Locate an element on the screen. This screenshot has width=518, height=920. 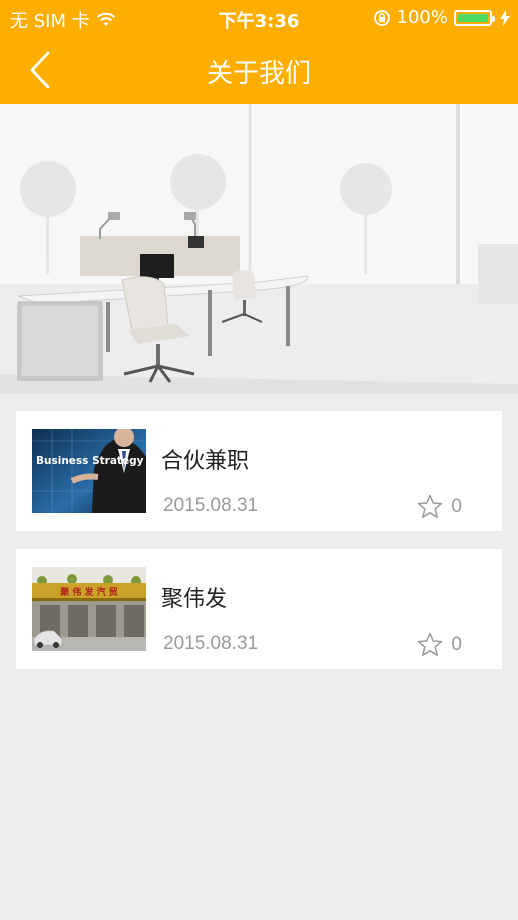
item-thumbnail: Business Strategy is located at coordinates (89, 471).